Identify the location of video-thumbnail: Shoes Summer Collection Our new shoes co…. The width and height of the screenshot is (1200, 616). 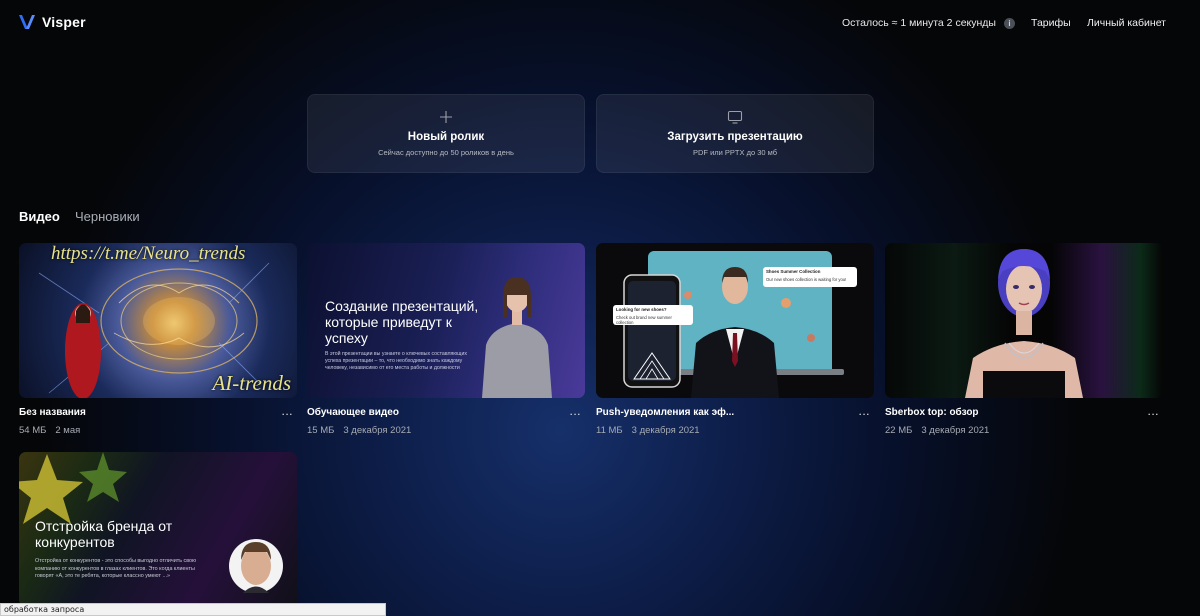
(735, 320).